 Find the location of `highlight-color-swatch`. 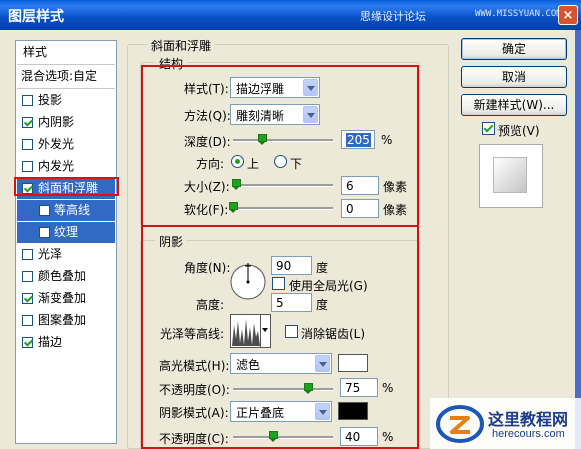

highlight-color-swatch is located at coordinates (353, 363).